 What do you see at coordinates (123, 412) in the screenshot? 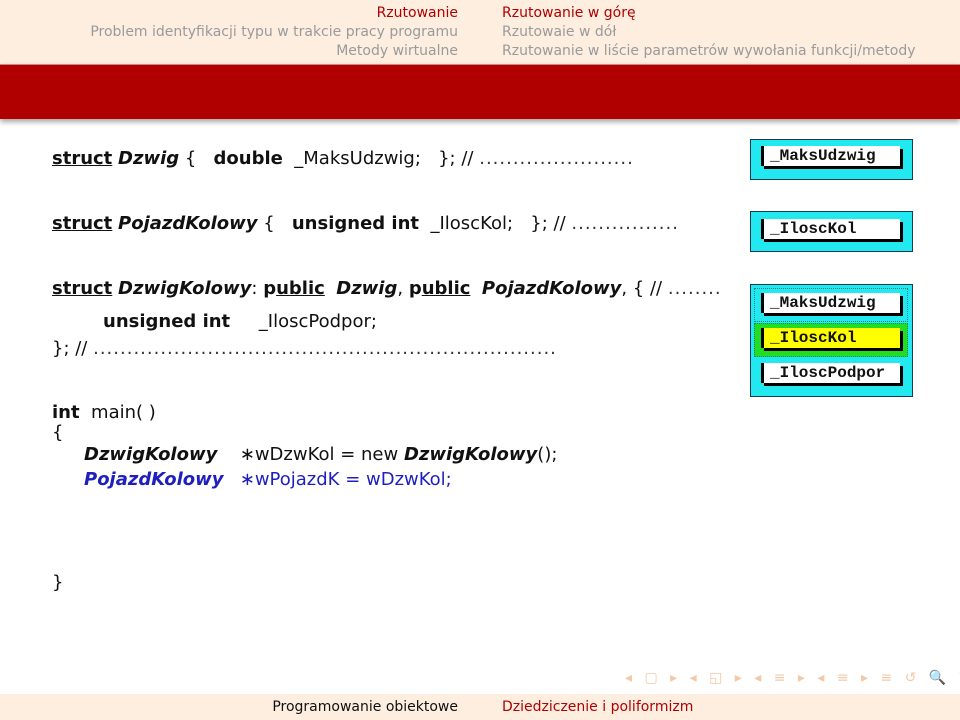
I see `function-signature: main( )` at bounding box center [123, 412].